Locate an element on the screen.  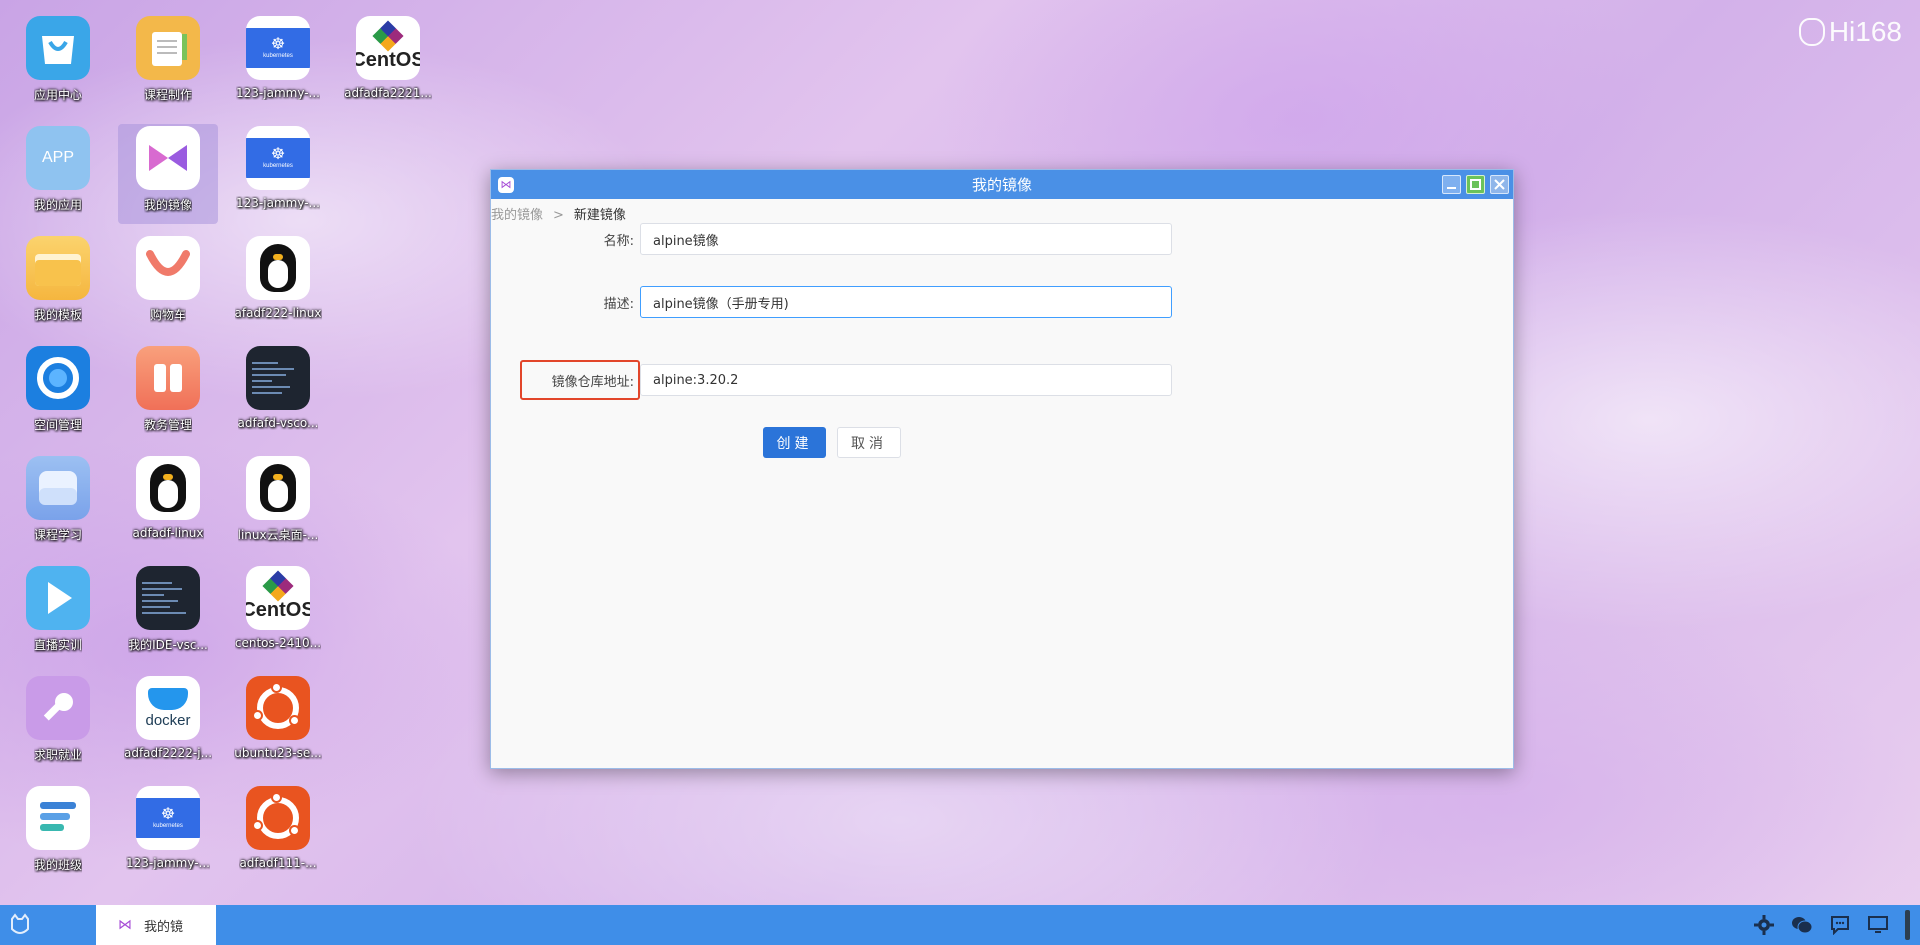
window-controls is located at coordinates (1475, 184).